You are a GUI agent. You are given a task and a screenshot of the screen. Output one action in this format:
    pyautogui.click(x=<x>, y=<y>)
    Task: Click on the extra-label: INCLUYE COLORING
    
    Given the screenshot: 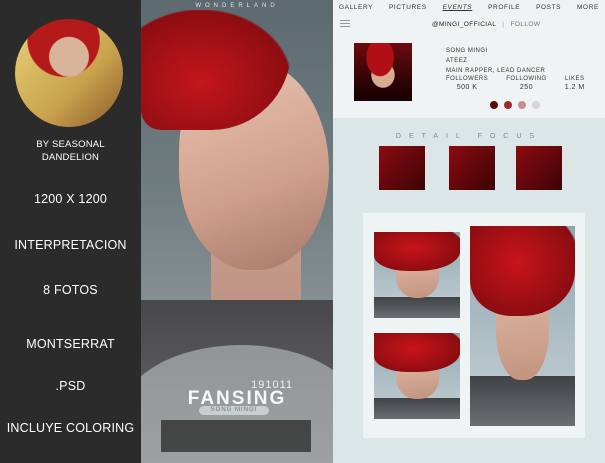 What is the action you would take?
    pyautogui.click(x=70, y=428)
    